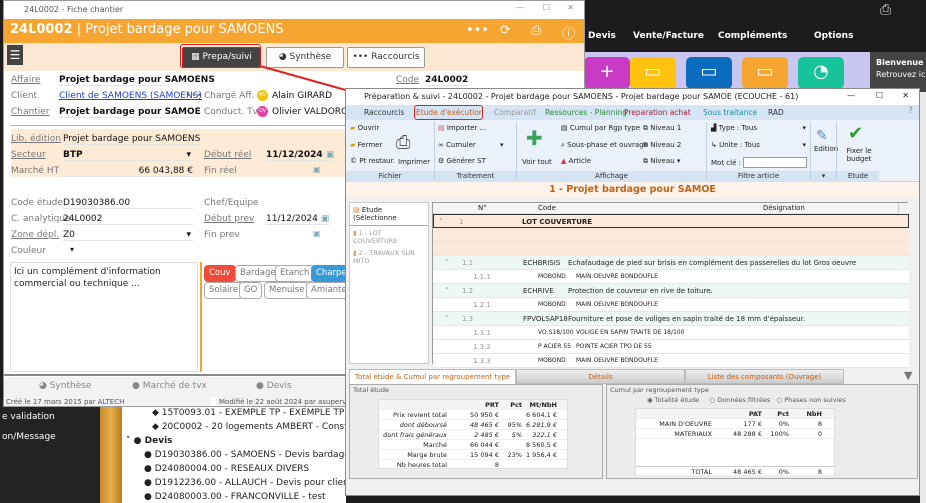 The height and width of the screenshot is (503, 926). Describe the element at coordinates (779, 434) in the screenshot. I see `table-cell: 100%` at that location.